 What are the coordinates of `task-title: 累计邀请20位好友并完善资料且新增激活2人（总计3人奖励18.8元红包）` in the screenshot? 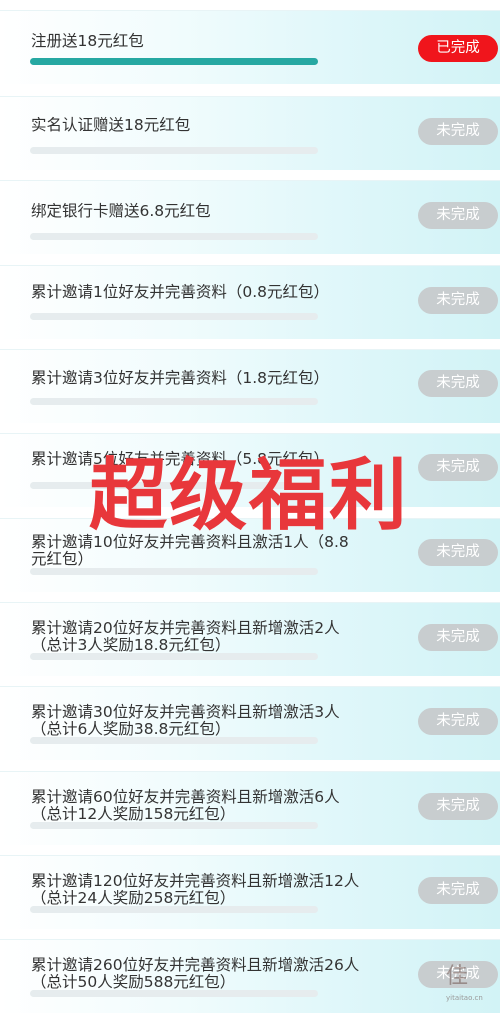 It's located at (185, 636).